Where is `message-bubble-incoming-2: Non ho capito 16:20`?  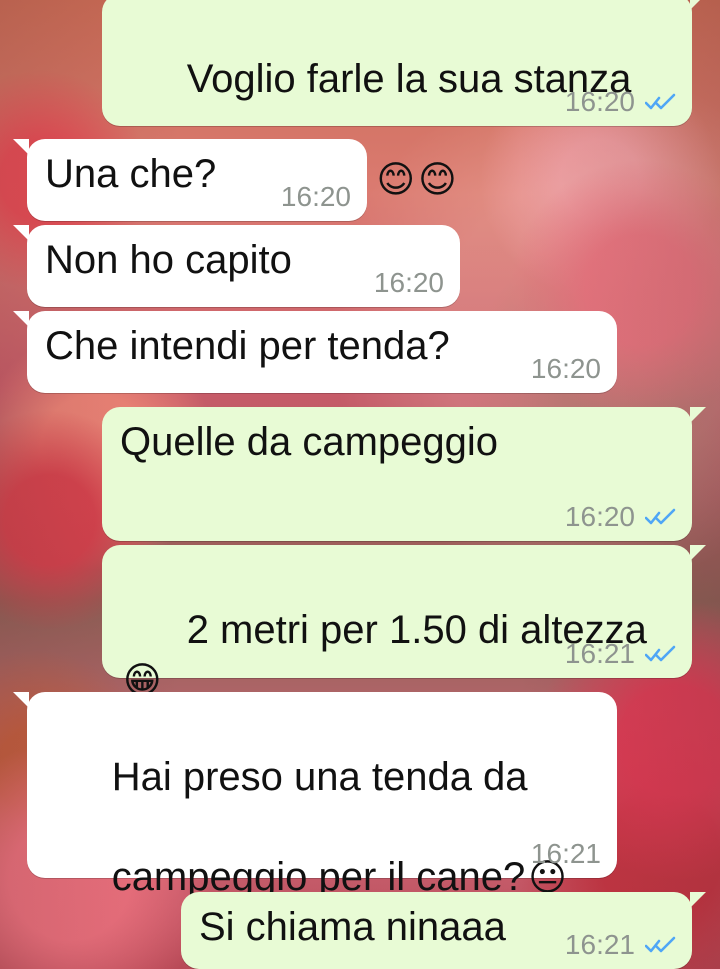
message-bubble-incoming-2: Non ho capito 16:20 is located at coordinates (236, 266).